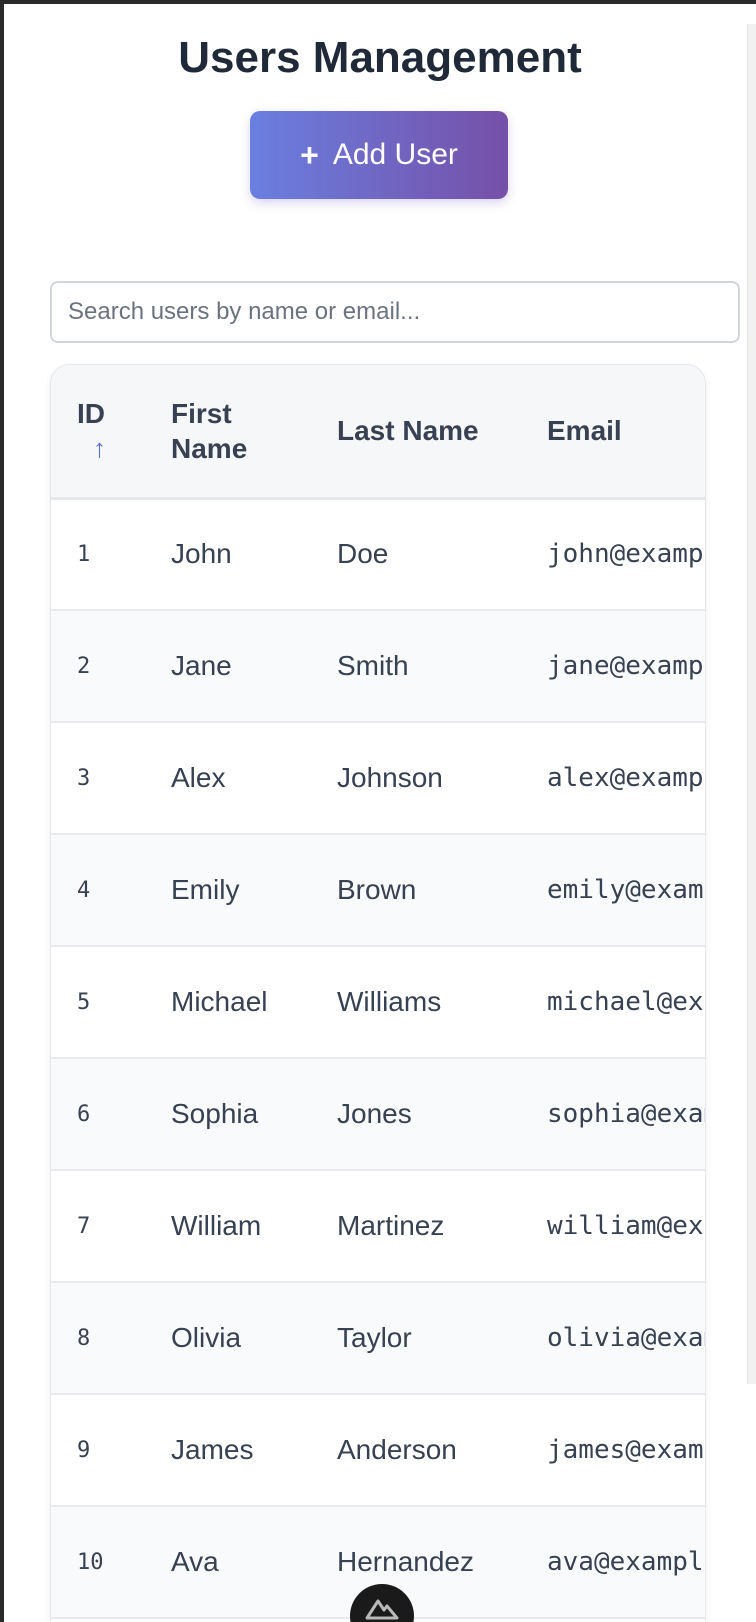  I want to click on cell-first-name: John, so click(201, 554).